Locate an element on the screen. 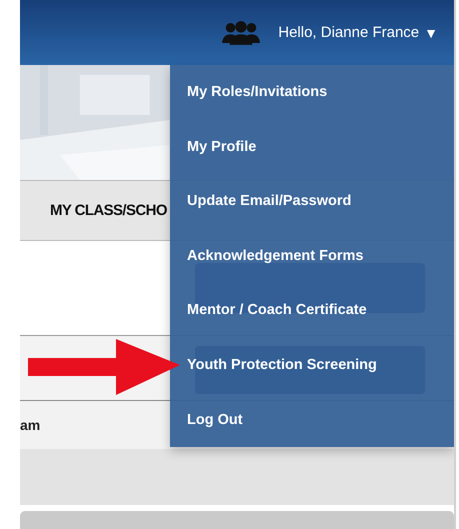 The image size is (459, 529). user-greeting: Hello, Dianne France is located at coordinates (349, 32).